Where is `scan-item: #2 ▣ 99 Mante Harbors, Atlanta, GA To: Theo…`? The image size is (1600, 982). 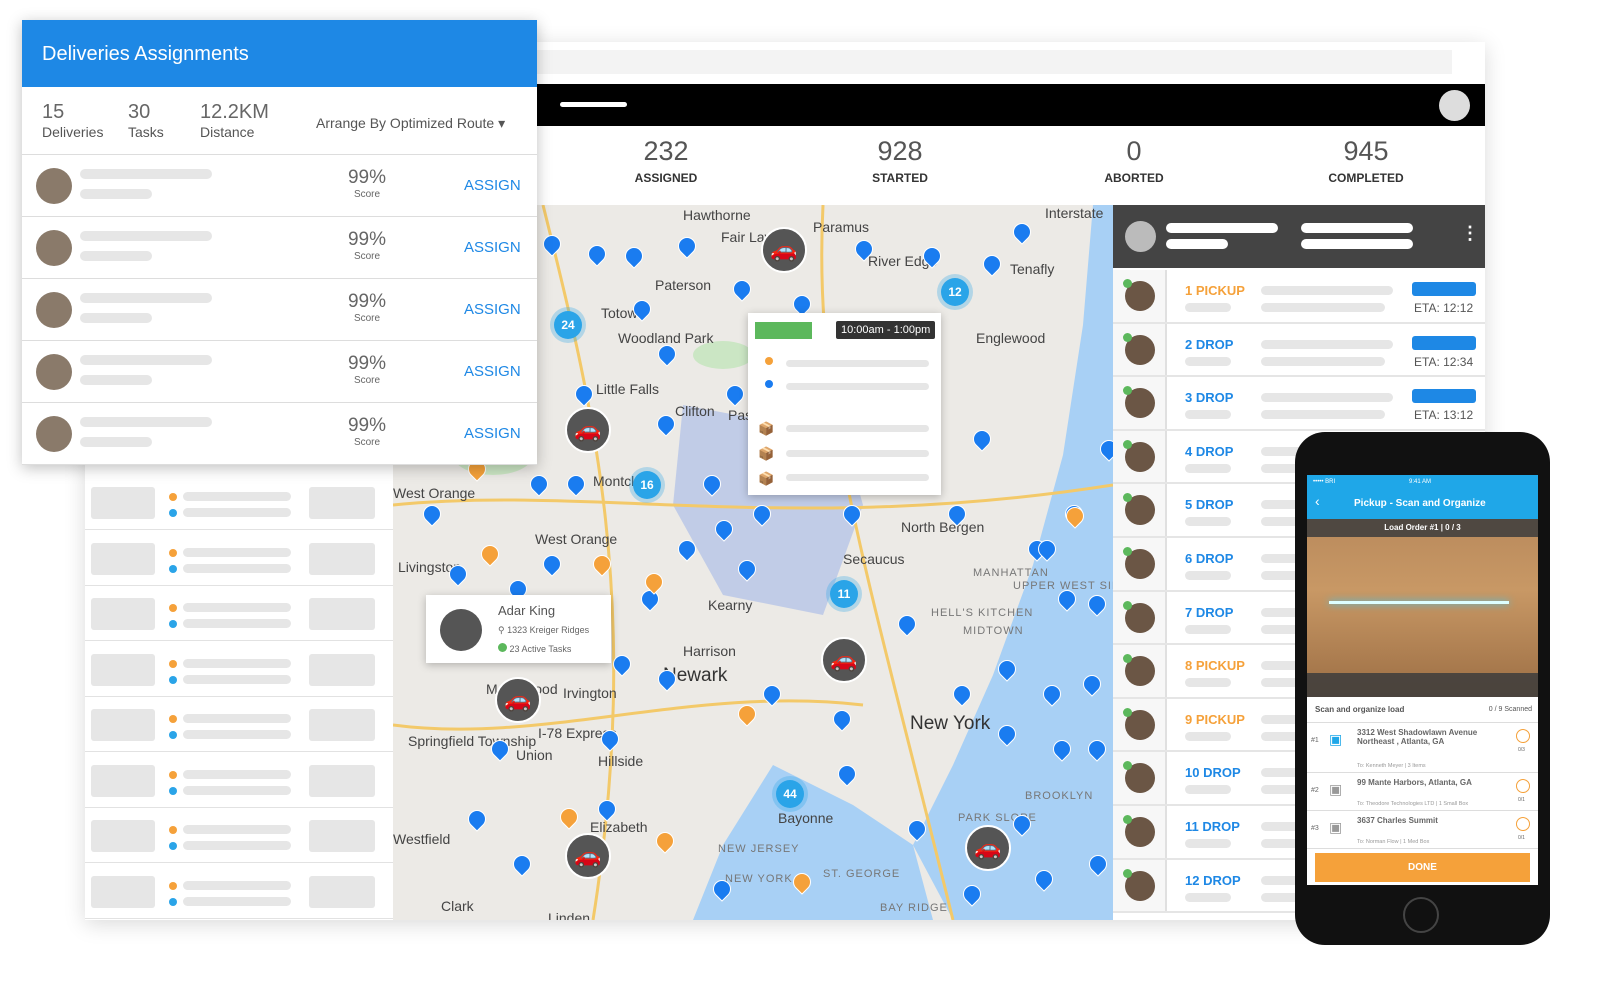
scan-item: #2 ▣ 99 Mante Harbors, Atlanta, GA To: Theo… is located at coordinates (1422, 792).